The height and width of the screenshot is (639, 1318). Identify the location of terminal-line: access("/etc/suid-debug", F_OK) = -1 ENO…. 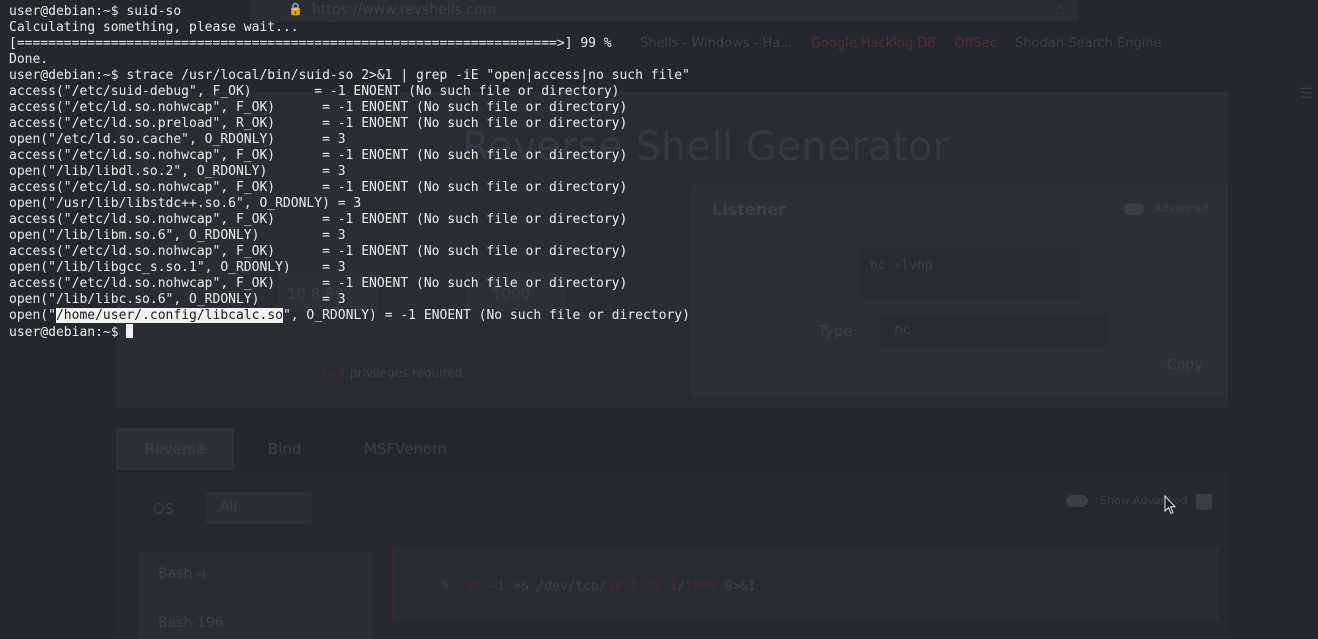
(314, 91).